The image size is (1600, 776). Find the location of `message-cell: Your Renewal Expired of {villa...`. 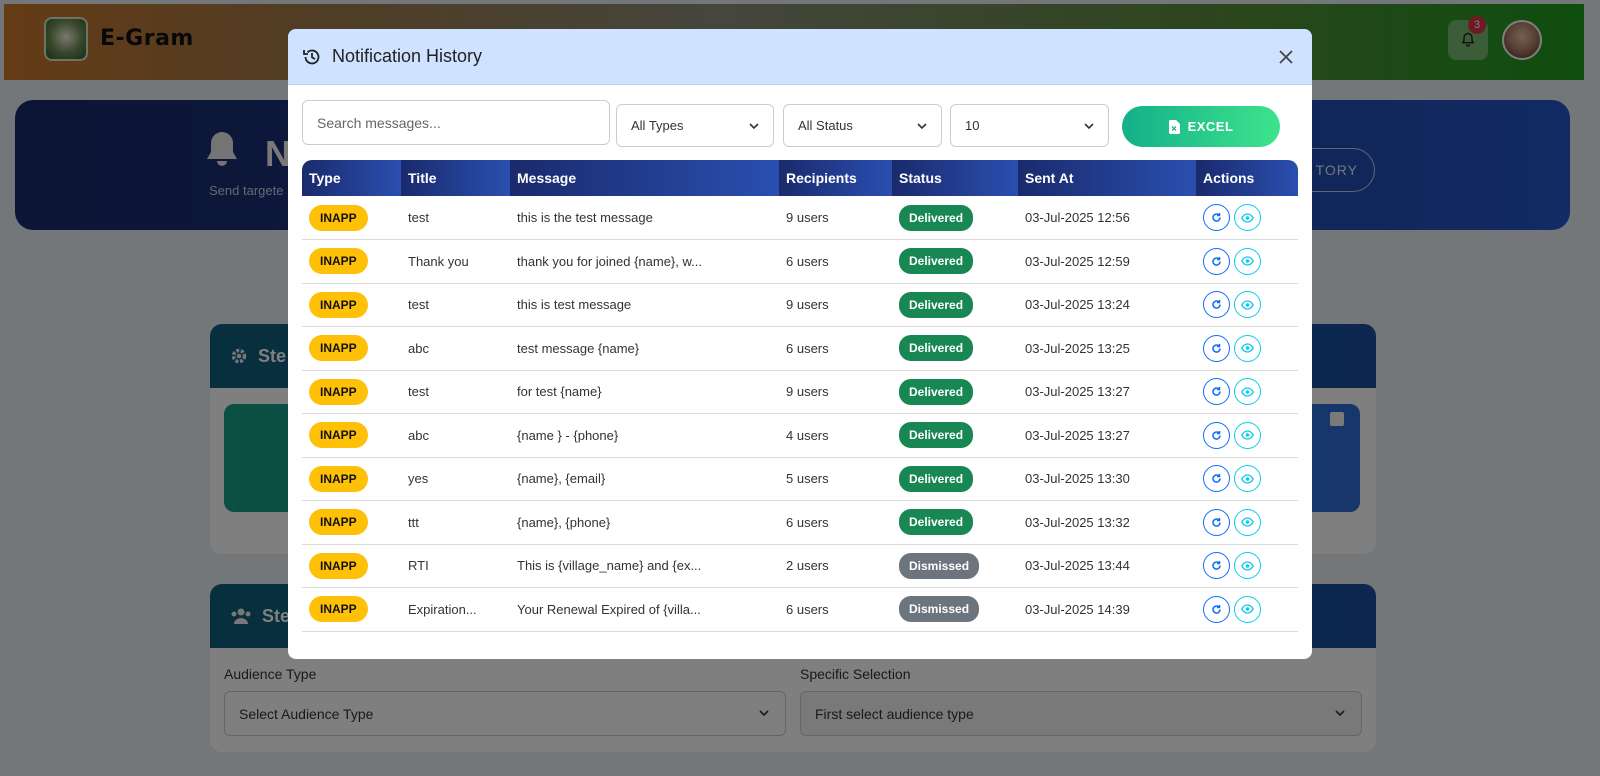

message-cell: Your Renewal Expired of {villa... is located at coordinates (609, 609).